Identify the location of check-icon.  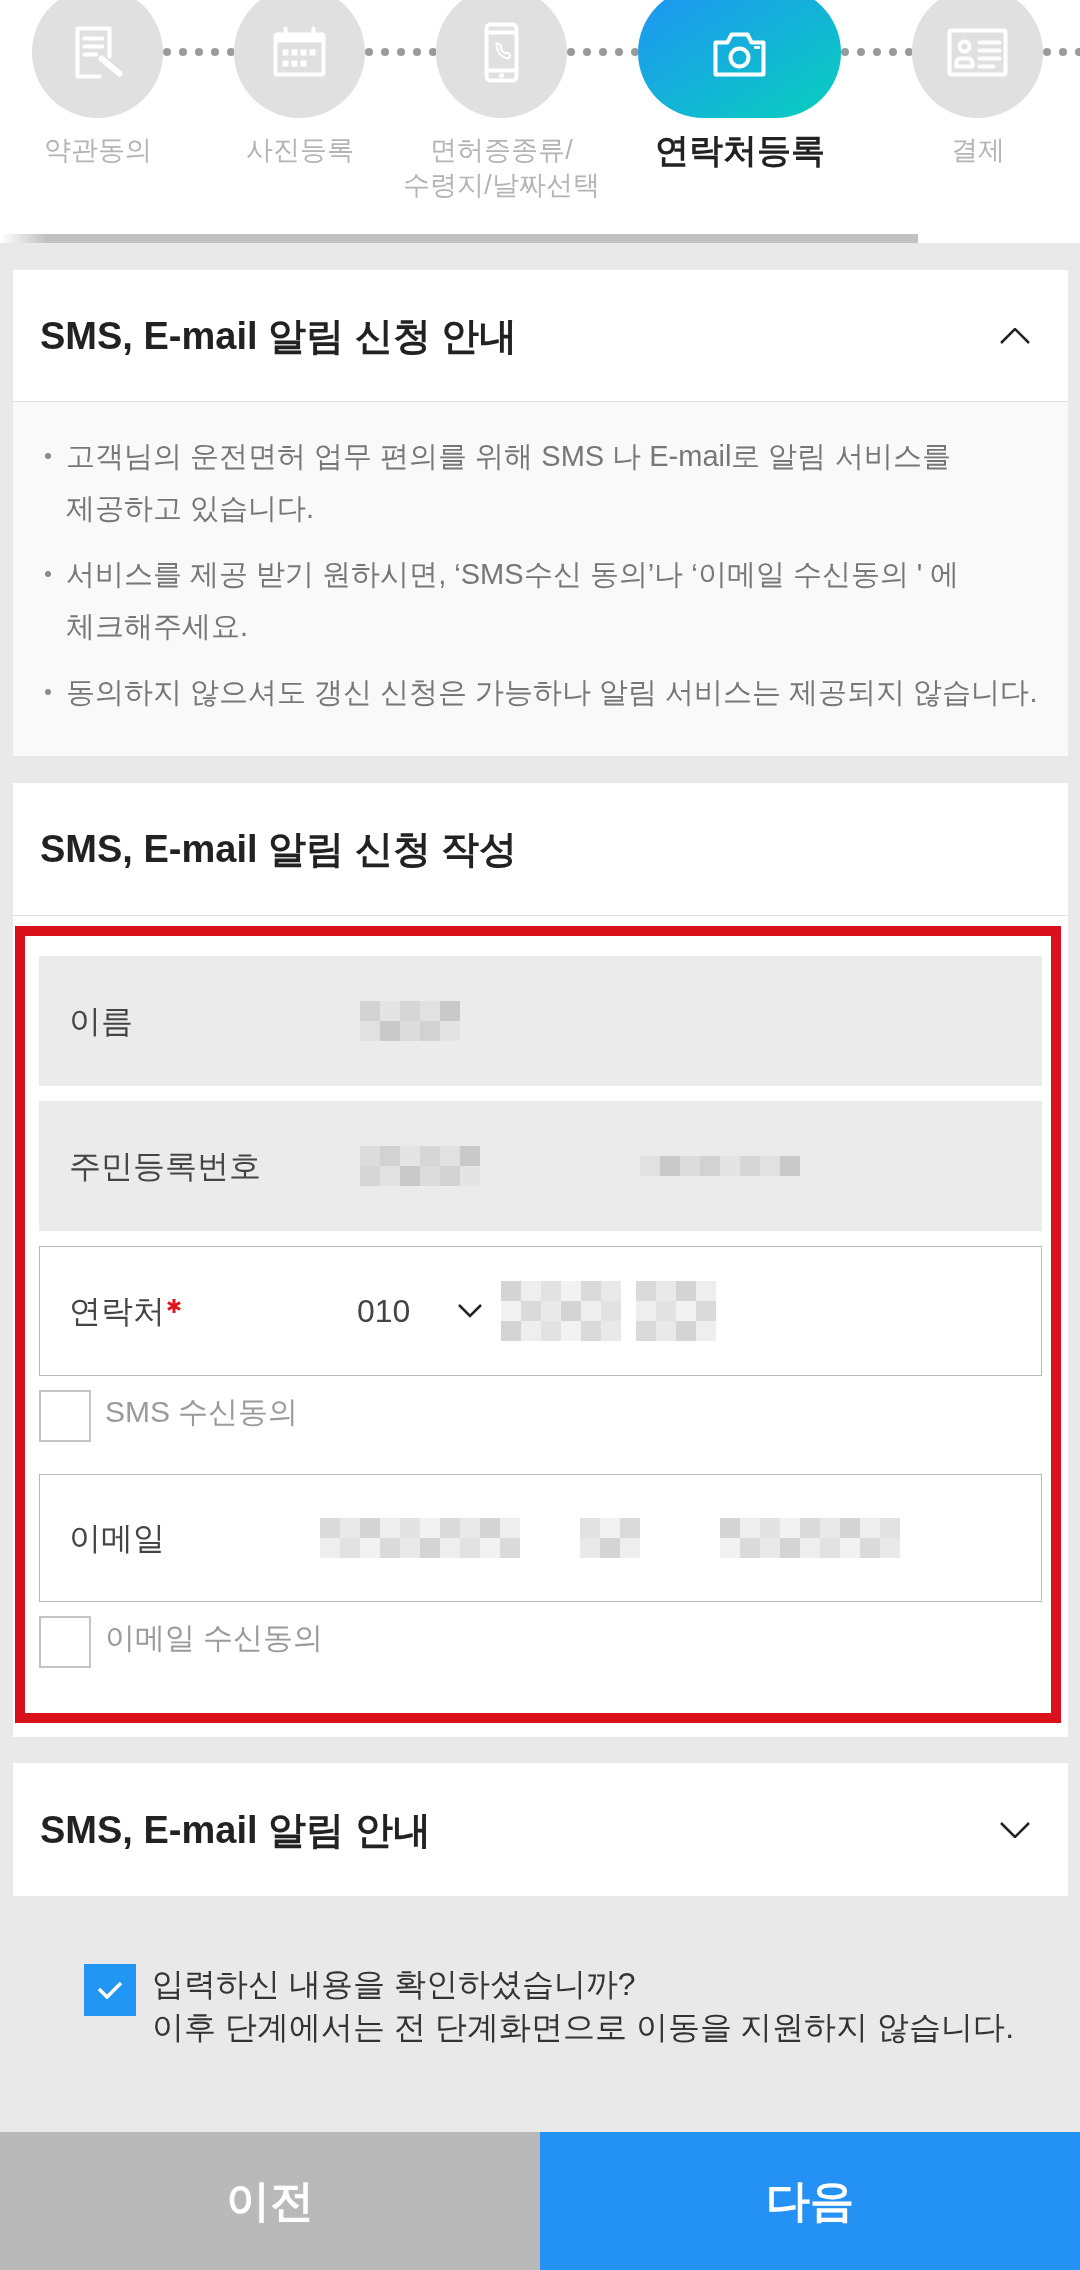
(110, 1990).